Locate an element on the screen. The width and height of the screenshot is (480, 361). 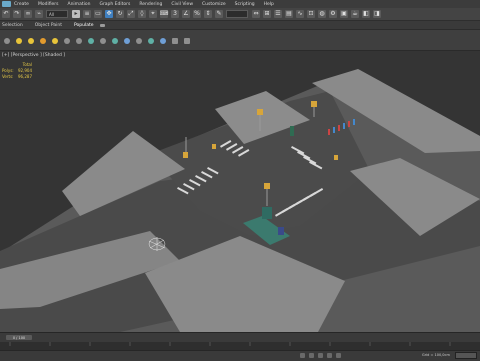
rect-selection-icon: ▭ is located at coordinates (98, 14).